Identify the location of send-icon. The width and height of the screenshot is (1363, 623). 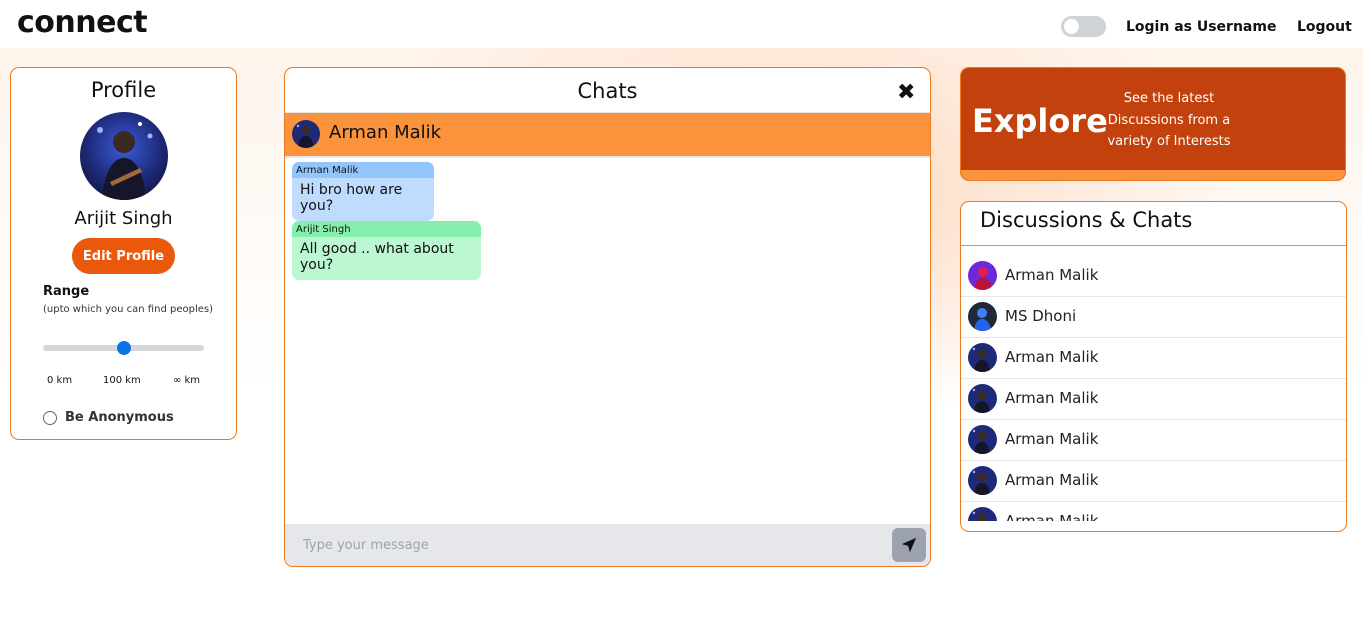
(909, 545).